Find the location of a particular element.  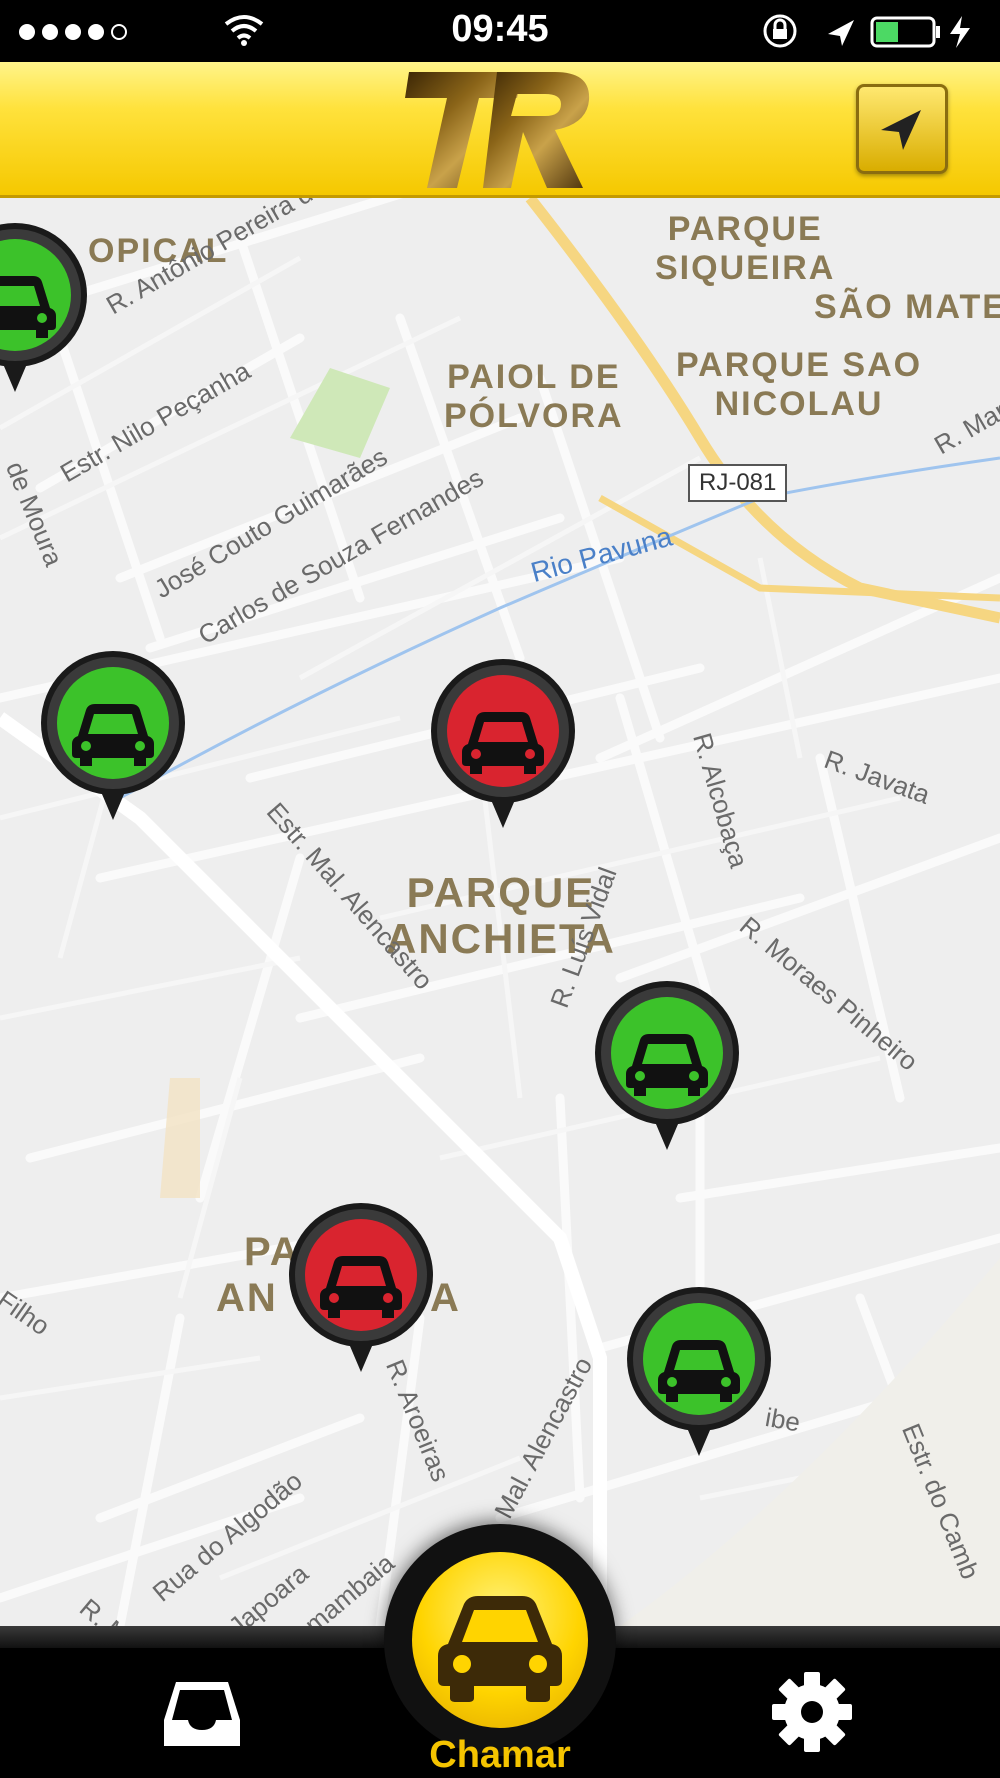

area-label: PARQUE SIQUEIRA is located at coordinates (745, 249).